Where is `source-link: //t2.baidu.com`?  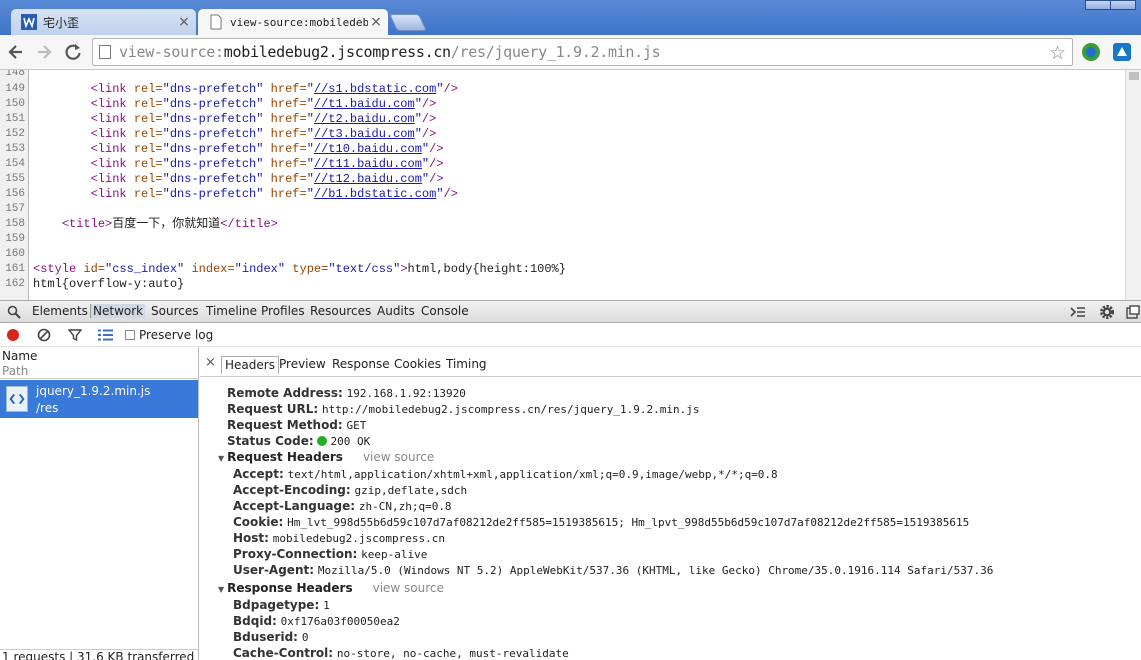
source-link: //t2.baidu.com is located at coordinates (364, 119).